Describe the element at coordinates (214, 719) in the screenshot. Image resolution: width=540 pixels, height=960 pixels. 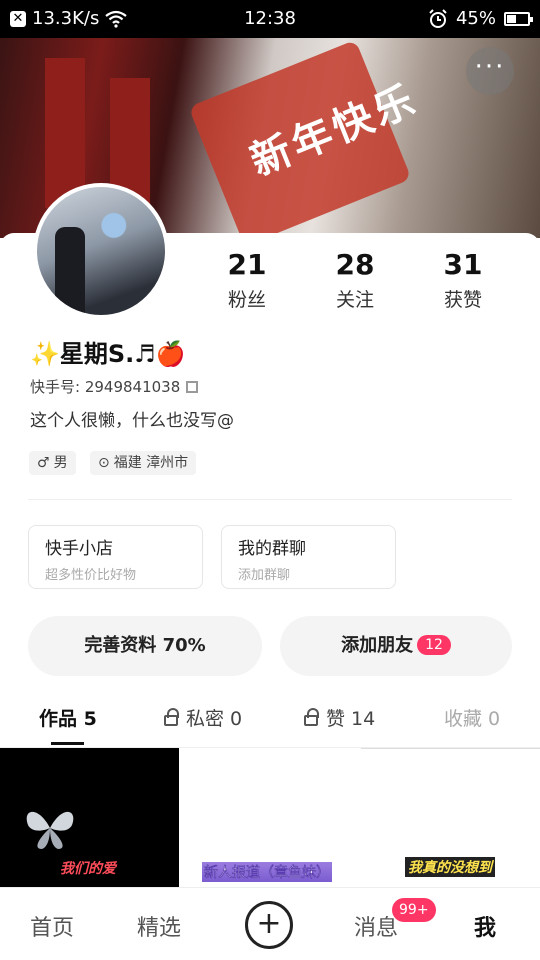
I see `tab-private-label: 私密 0` at that location.